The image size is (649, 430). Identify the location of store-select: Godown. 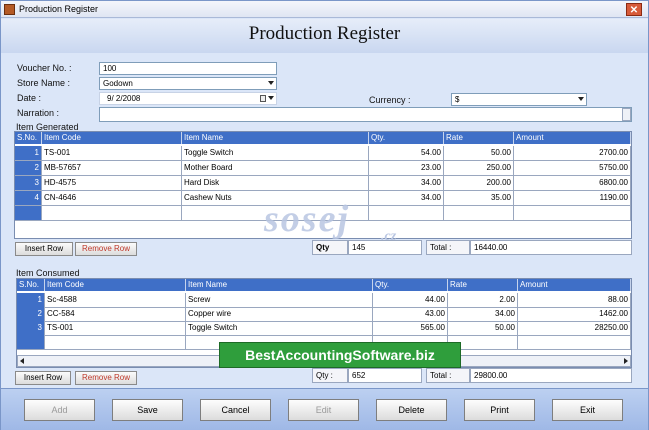
(188, 83).